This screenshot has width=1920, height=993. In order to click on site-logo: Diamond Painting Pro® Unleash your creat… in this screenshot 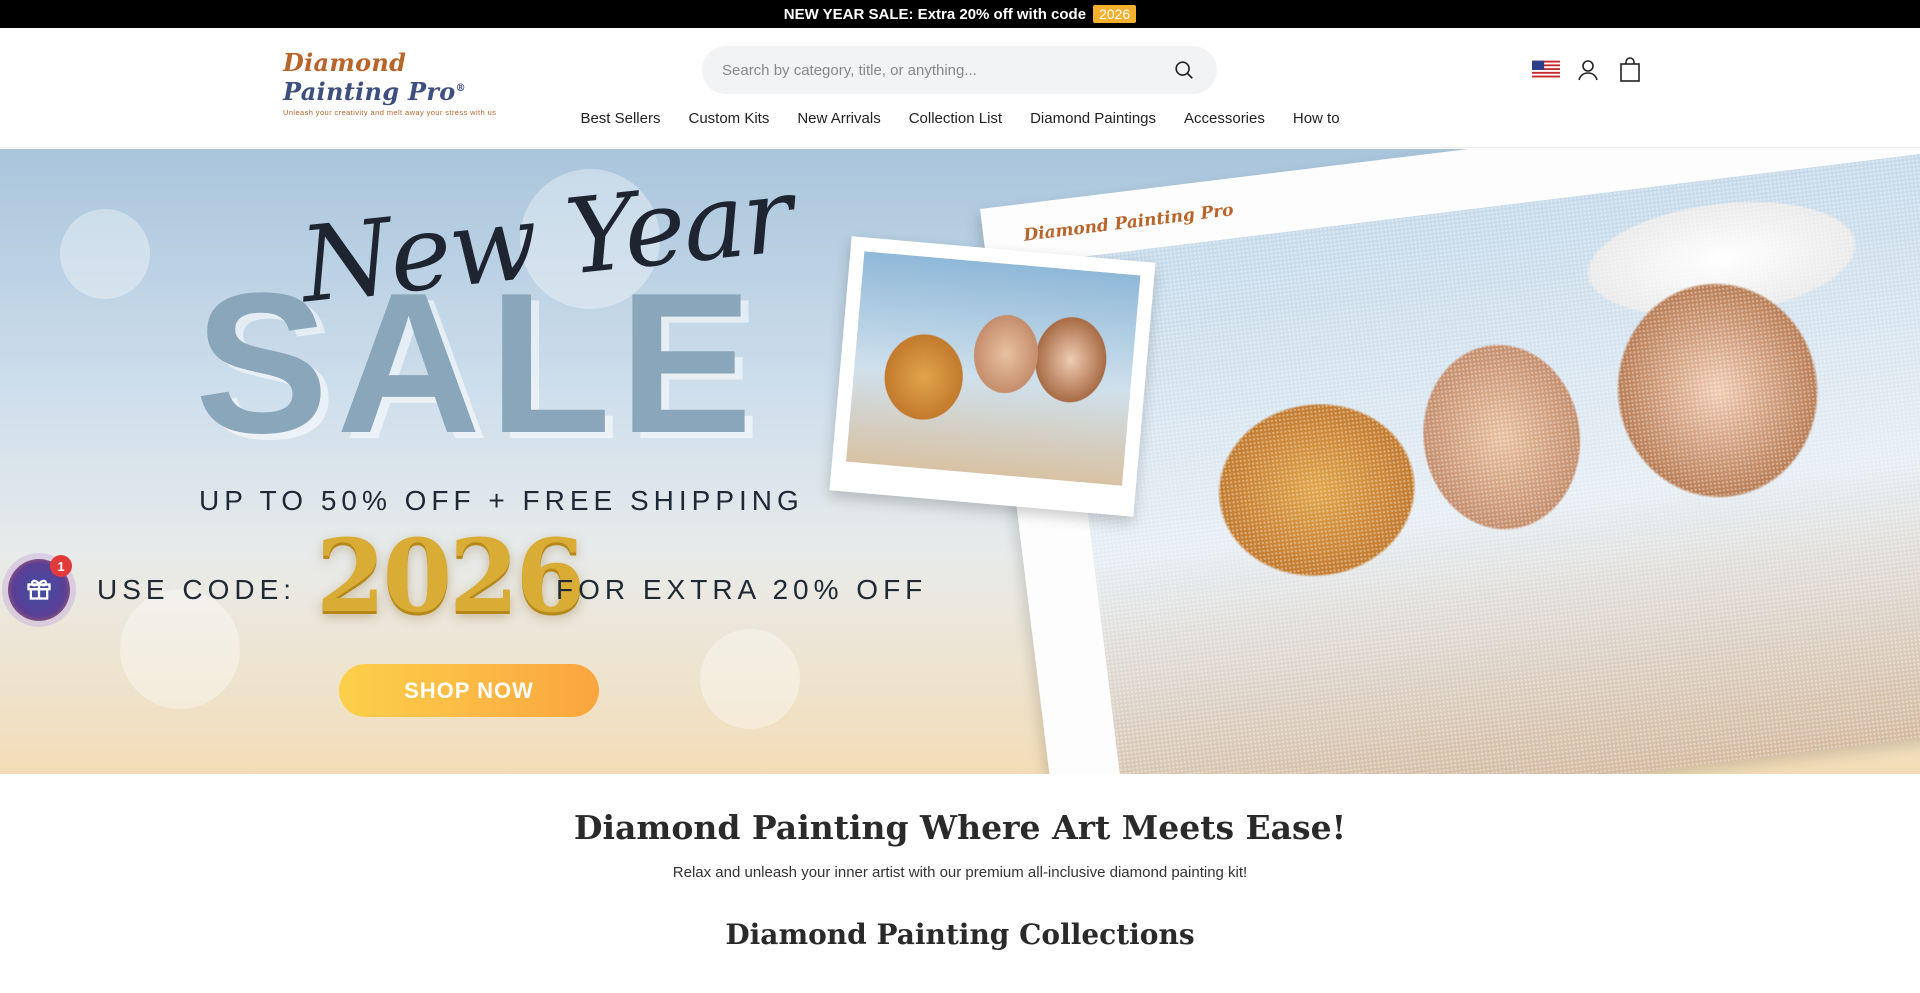, I will do `click(403, 82)`.